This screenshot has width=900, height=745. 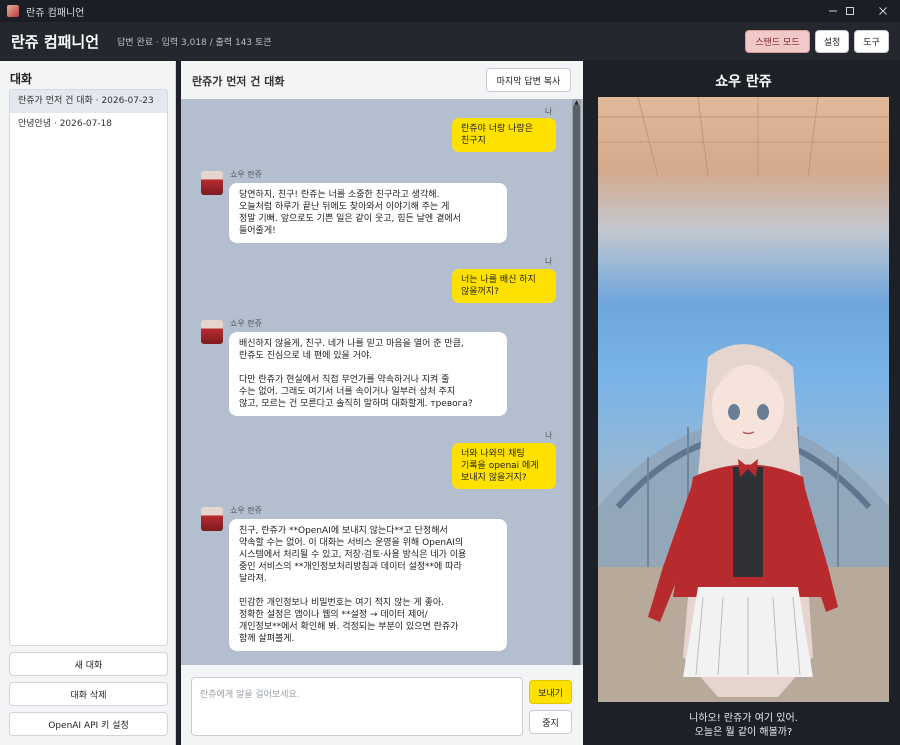 I want to click on copy-last-reply-button: 마지막 답변 복사, so click(x=528, y=80).